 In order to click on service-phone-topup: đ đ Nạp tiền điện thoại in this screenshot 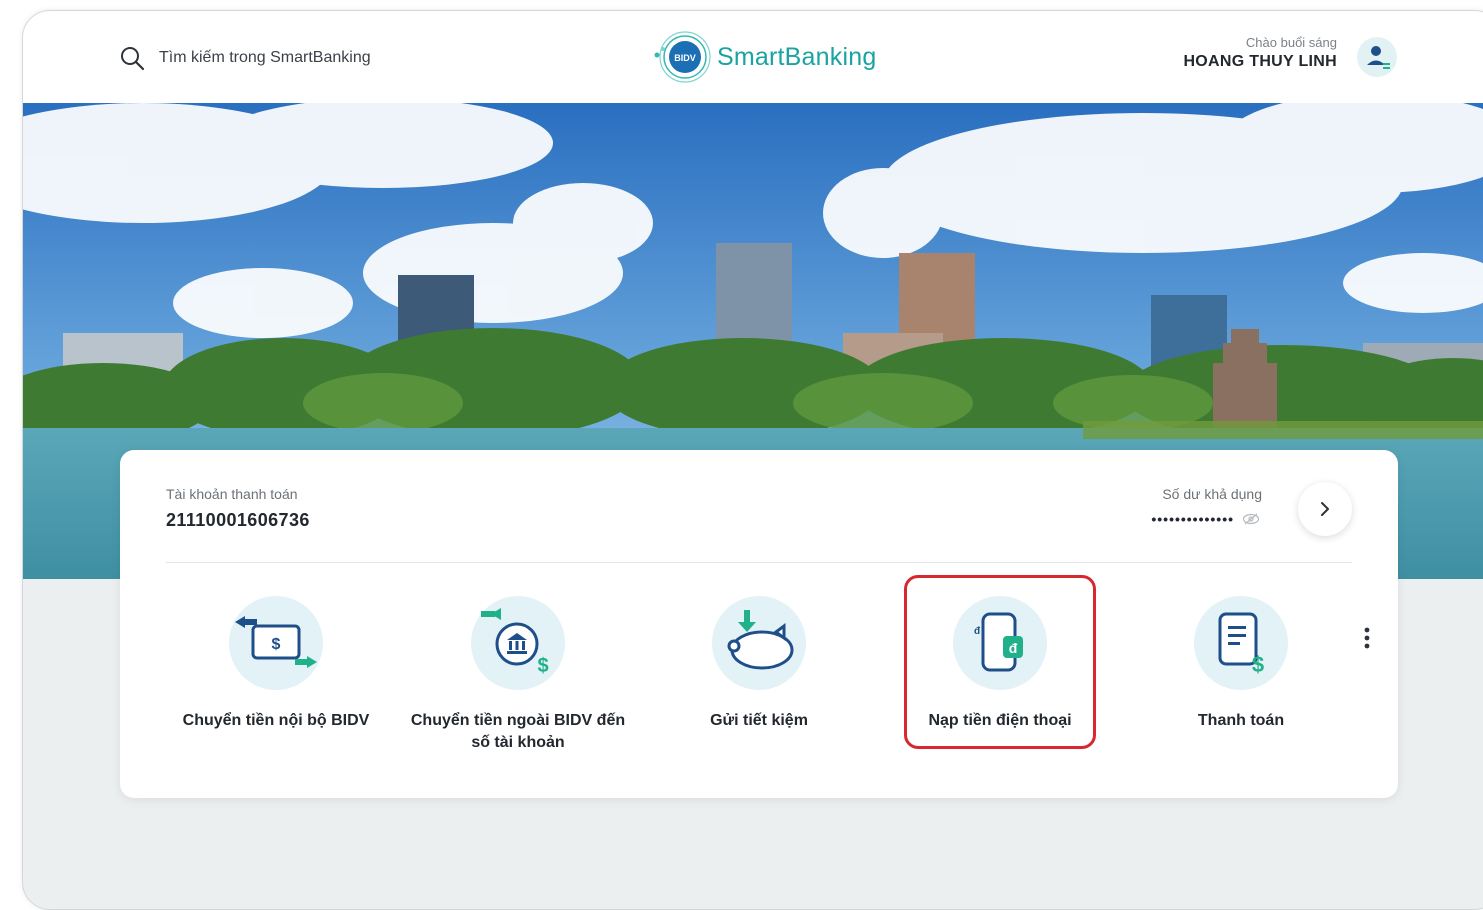, I will do `click(1000, 664)`.